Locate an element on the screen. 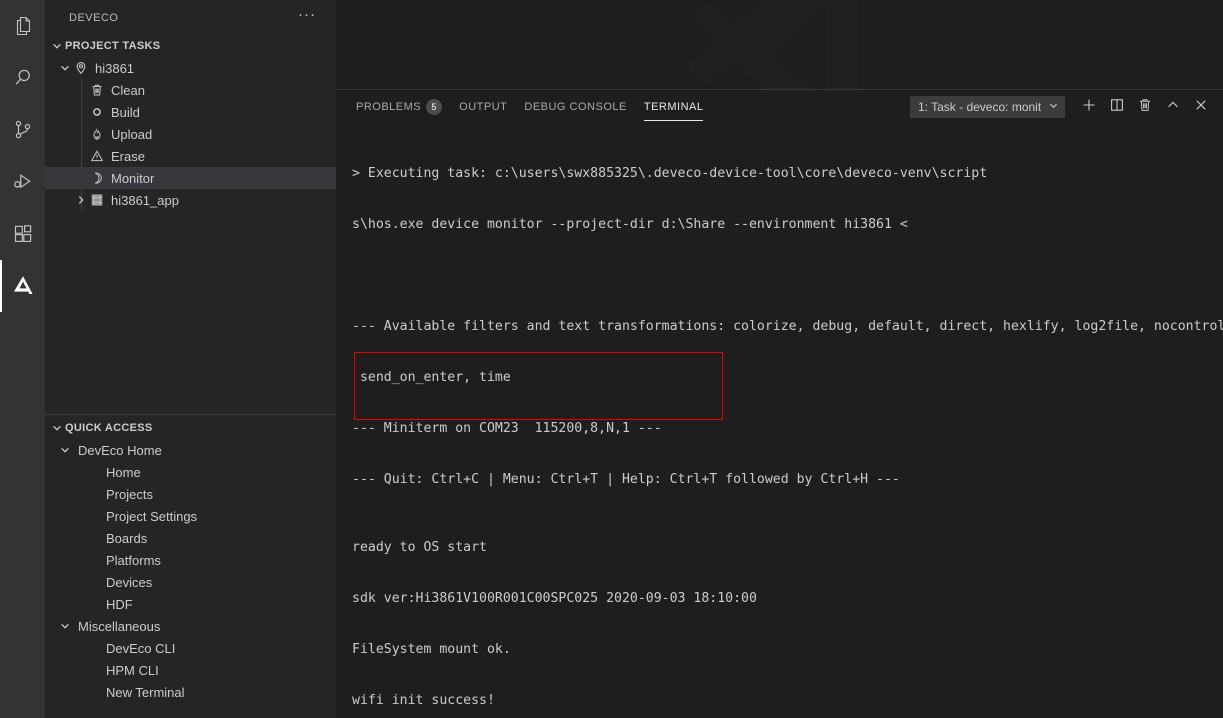  tree-item-task-clean: Clean is located at coordinates (190, 90).